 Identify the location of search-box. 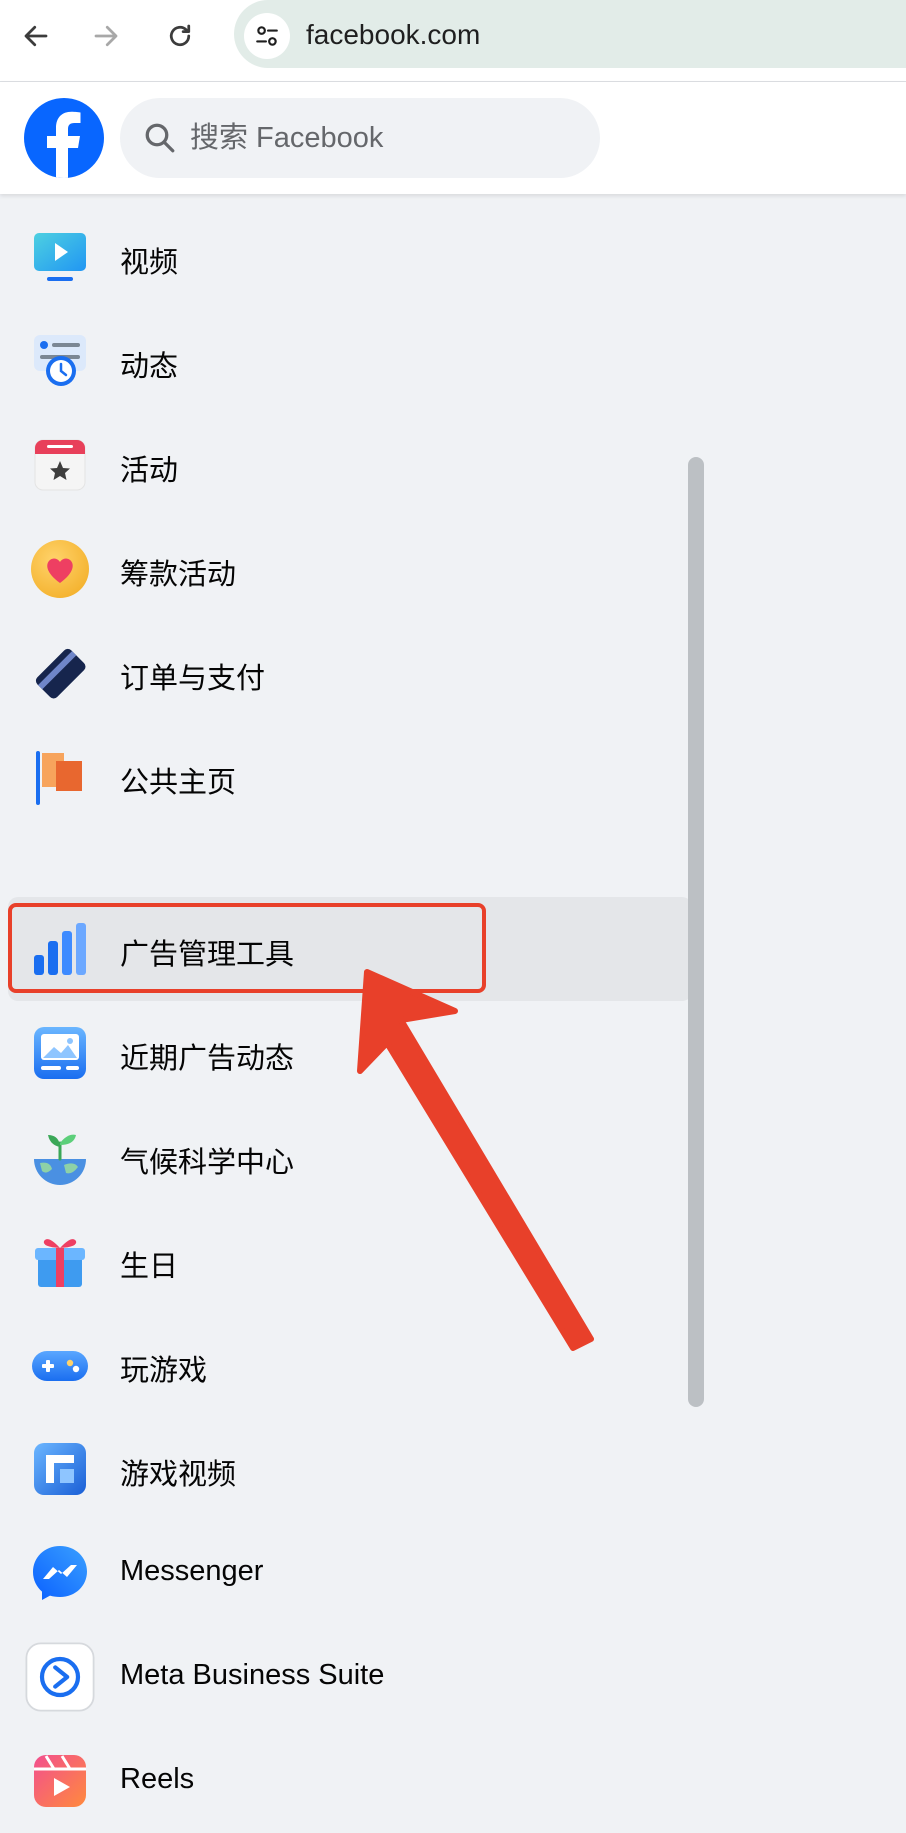
(360, 138).